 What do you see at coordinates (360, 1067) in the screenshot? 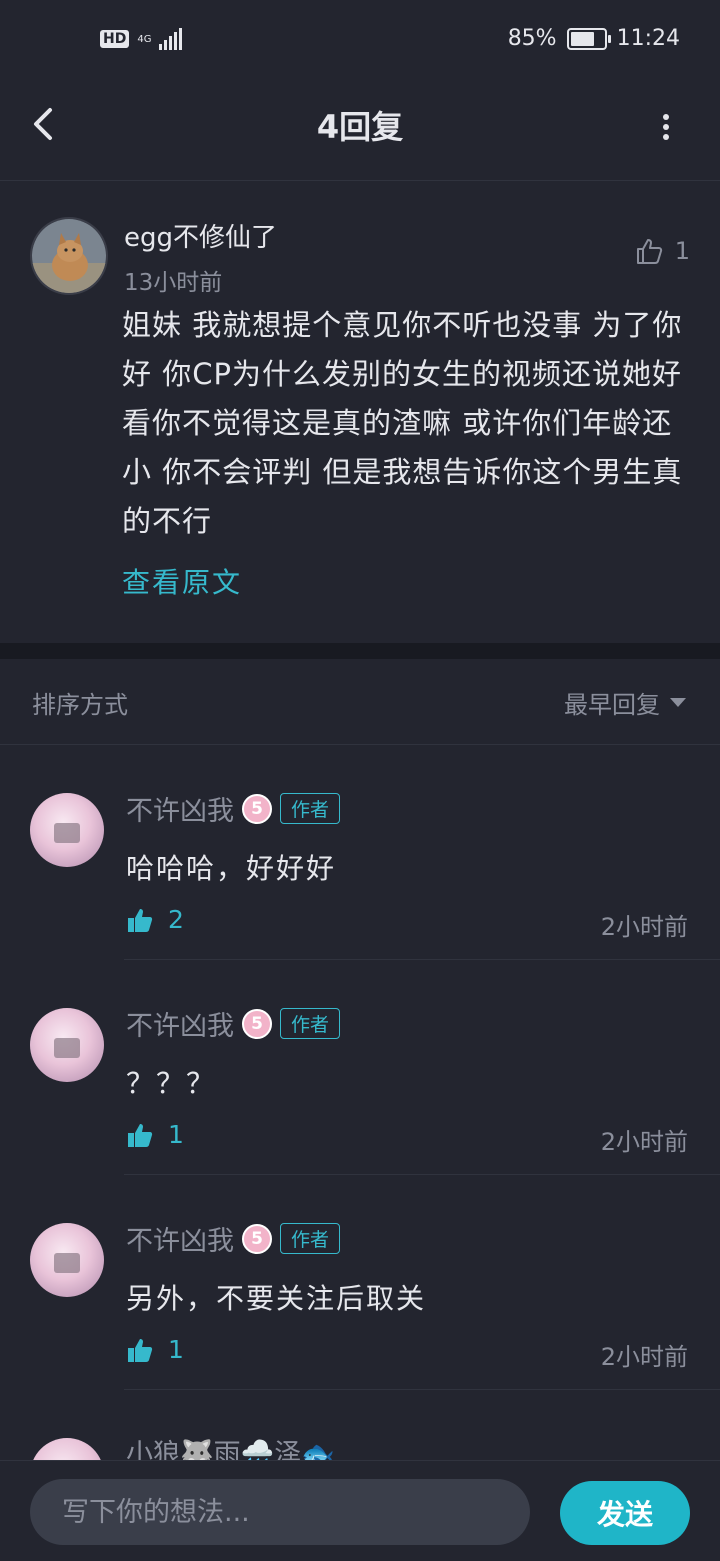
I see `reply-item: 不许凶我 5 作者 ？？？ 1 2小时前` at bounding box center [360, 1067].